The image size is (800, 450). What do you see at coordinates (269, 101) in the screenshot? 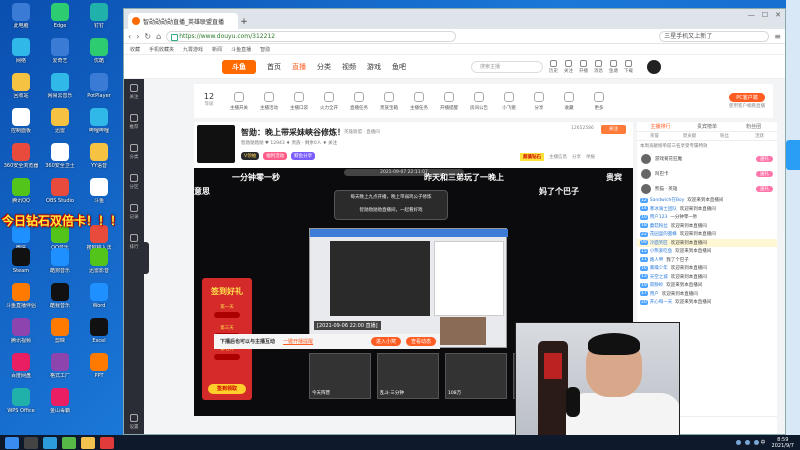
I see `toolbar-tool: 主播活动` at bounding box center [269, 101].